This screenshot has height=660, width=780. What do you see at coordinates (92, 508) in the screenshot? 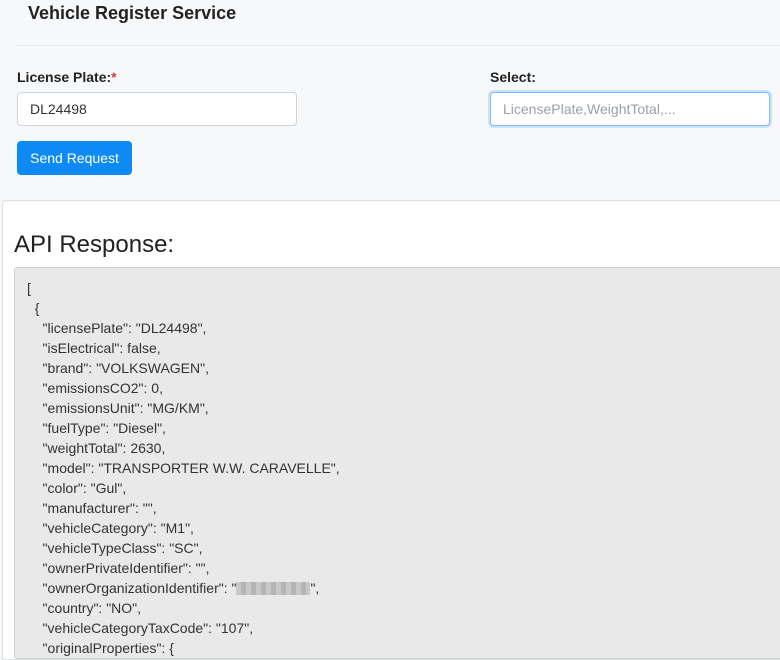
I see `code-line: "manufacturer": "",` at bounding box center [92, 508].